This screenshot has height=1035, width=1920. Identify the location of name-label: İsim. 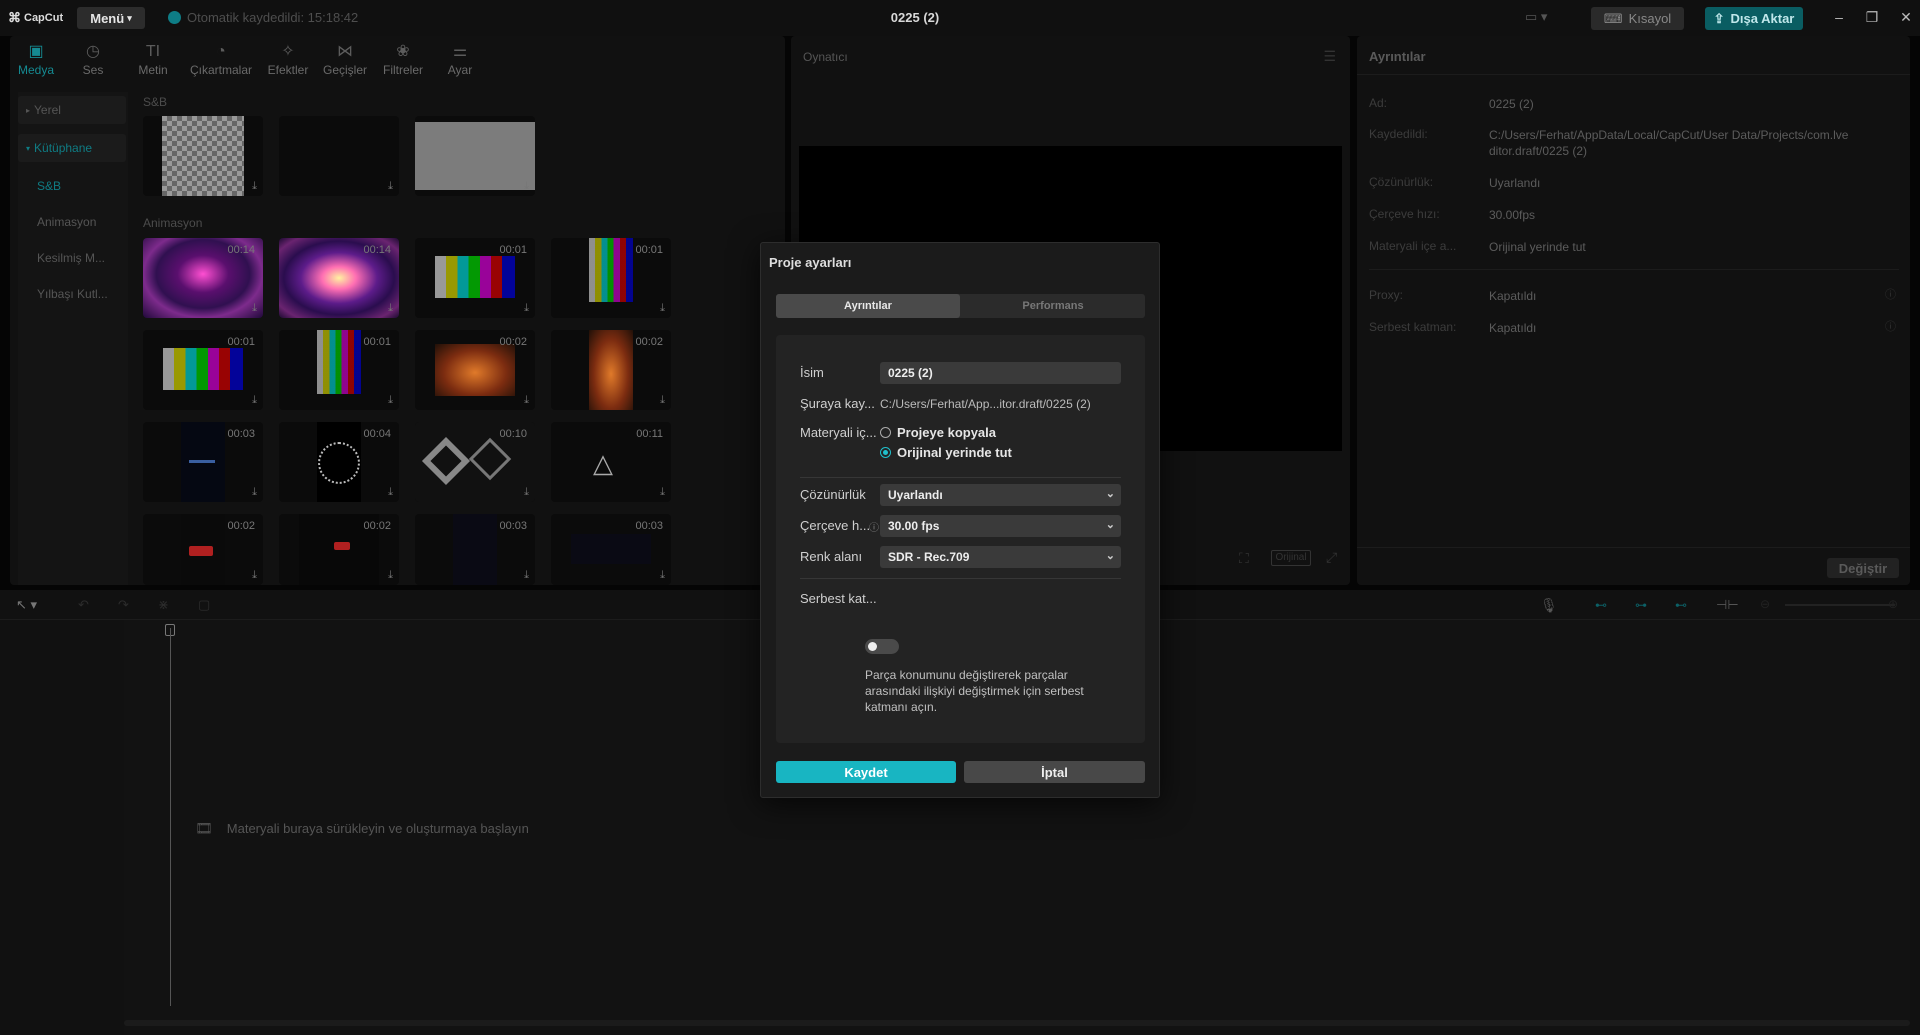
(812, 372).